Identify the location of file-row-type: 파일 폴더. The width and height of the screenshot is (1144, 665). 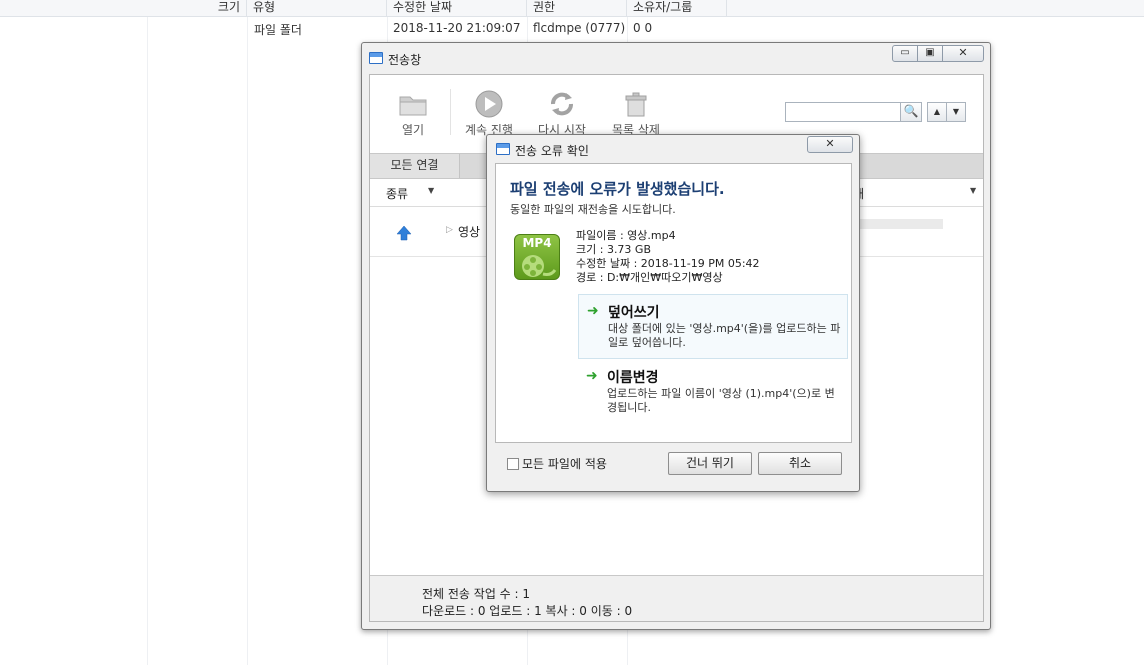
(278, 29).